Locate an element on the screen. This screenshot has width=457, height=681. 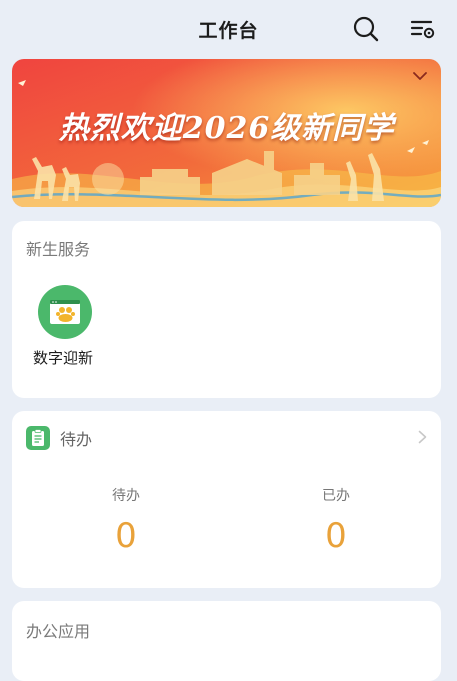
settings-list-icon is located at coordinates (423, 29).